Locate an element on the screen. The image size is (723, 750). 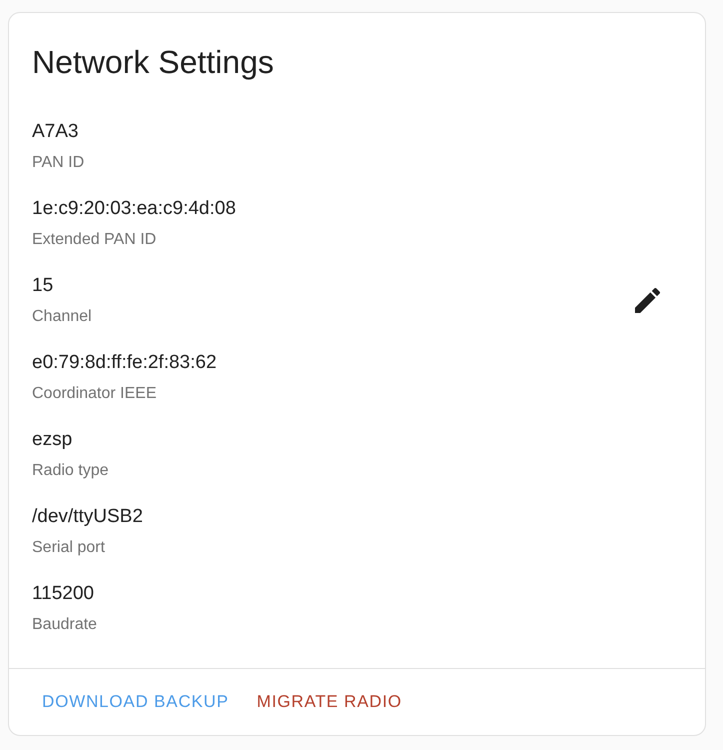
field-value: /dev/ttyUSB2 is located at coordinates (87, 517).